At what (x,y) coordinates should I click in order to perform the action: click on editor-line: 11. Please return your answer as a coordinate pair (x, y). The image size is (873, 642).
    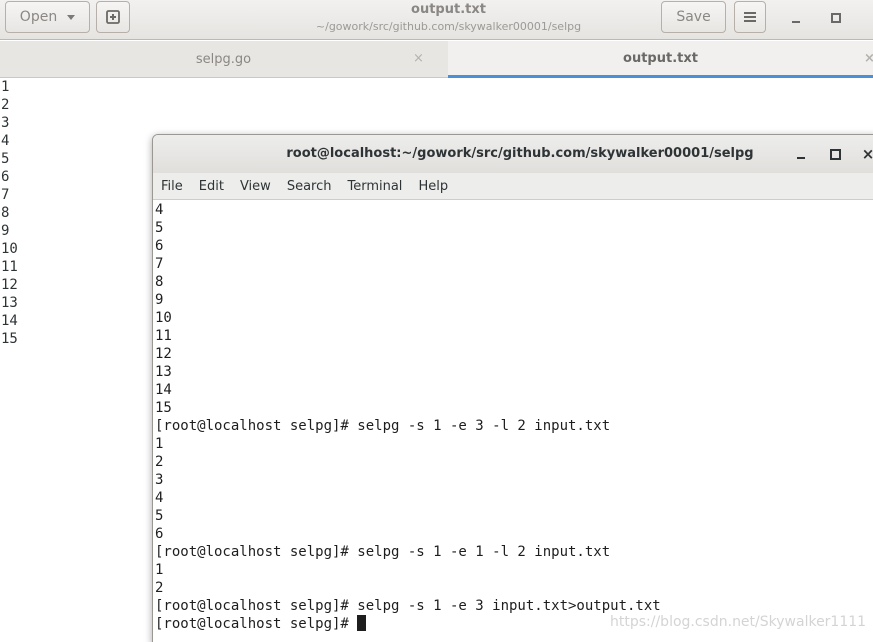
    Looking at the image, I should click on (9, 267).